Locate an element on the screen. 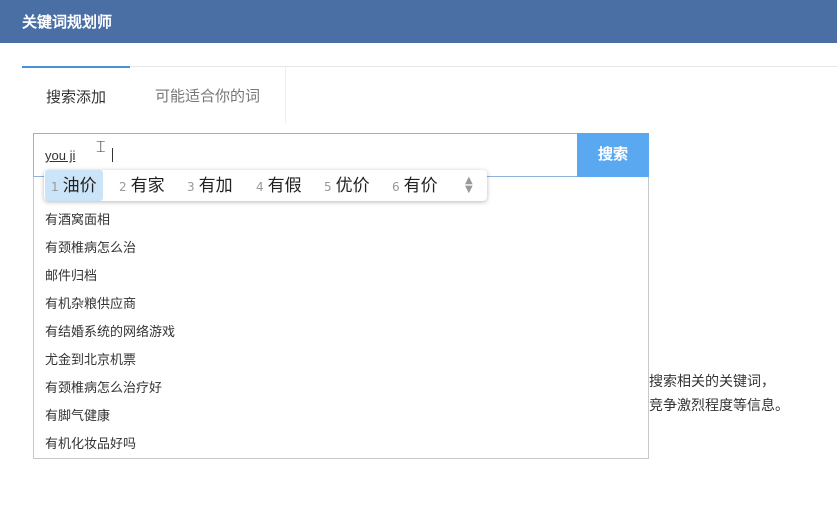 The width and height of the screenshot is (837, 506). app-header: 关键词规划师 is located at coordinates (418, 21).